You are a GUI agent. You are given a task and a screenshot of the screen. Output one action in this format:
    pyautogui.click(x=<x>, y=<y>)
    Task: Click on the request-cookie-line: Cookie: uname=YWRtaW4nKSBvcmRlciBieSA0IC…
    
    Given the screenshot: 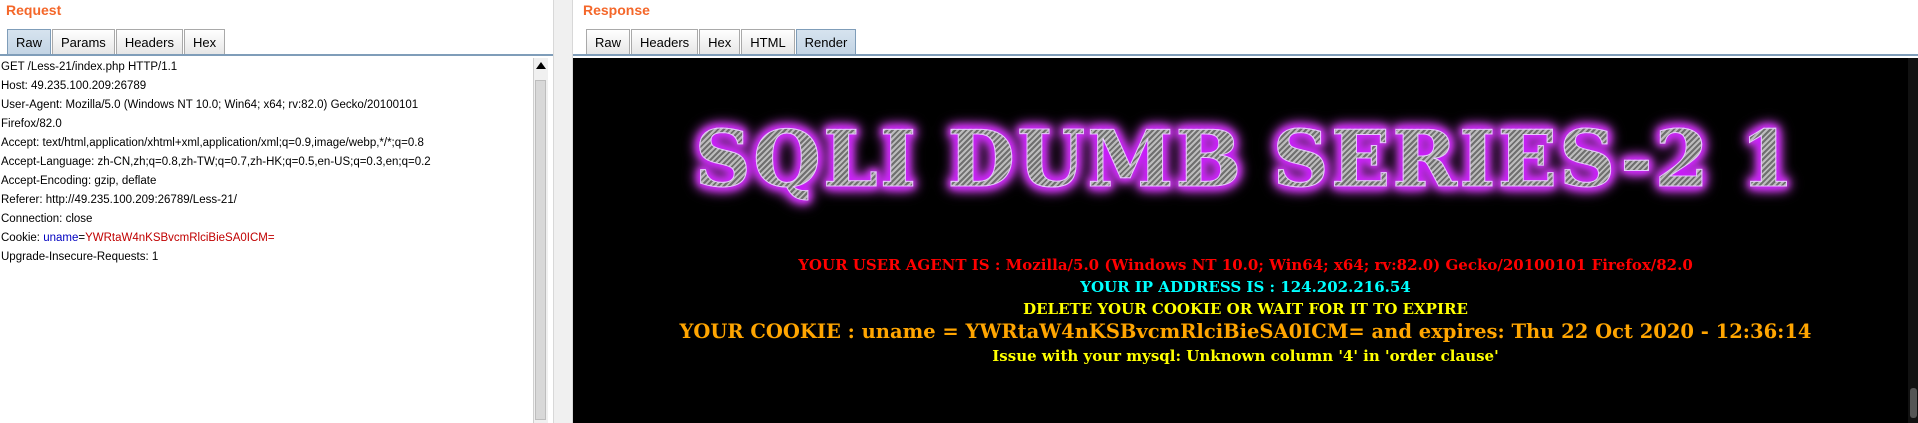 What is the action you would take?
    pyautogui.click(x=266, y=238)
    